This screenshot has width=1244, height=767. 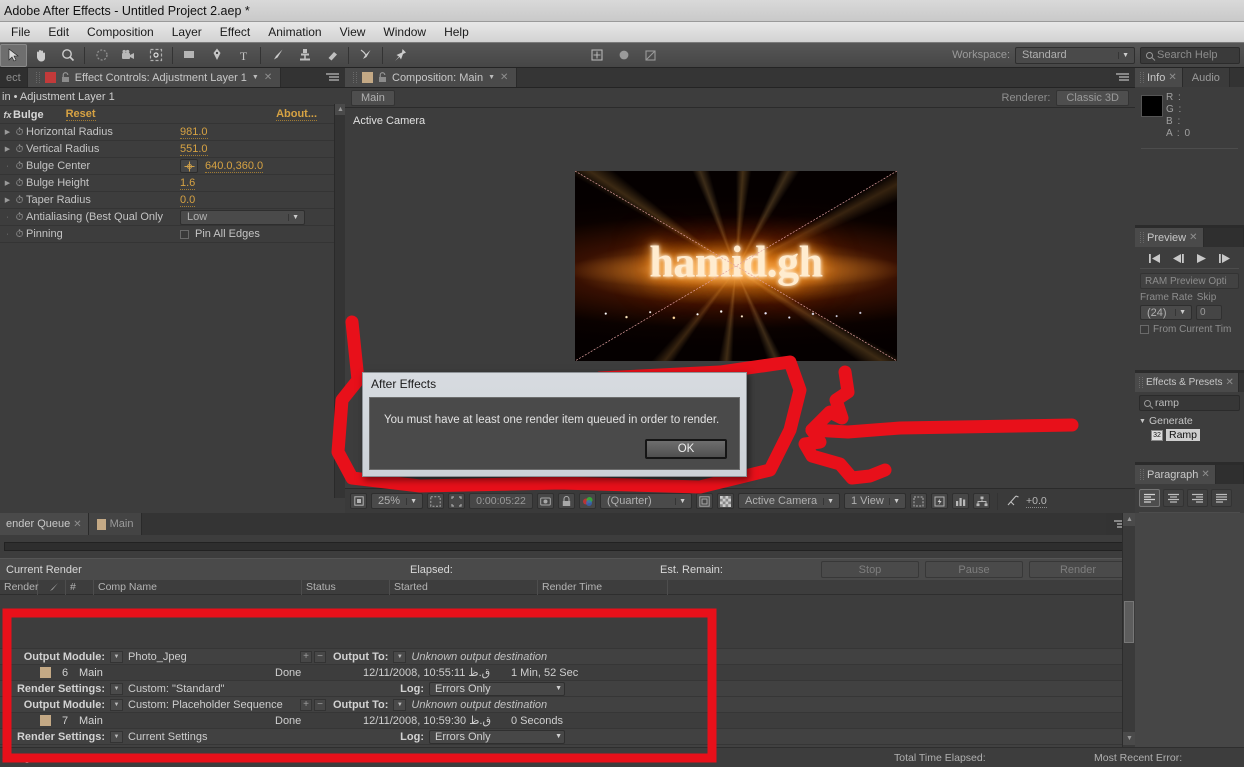 I want to click on puppet-pin-tool-icon, so click(x=399, y=55).